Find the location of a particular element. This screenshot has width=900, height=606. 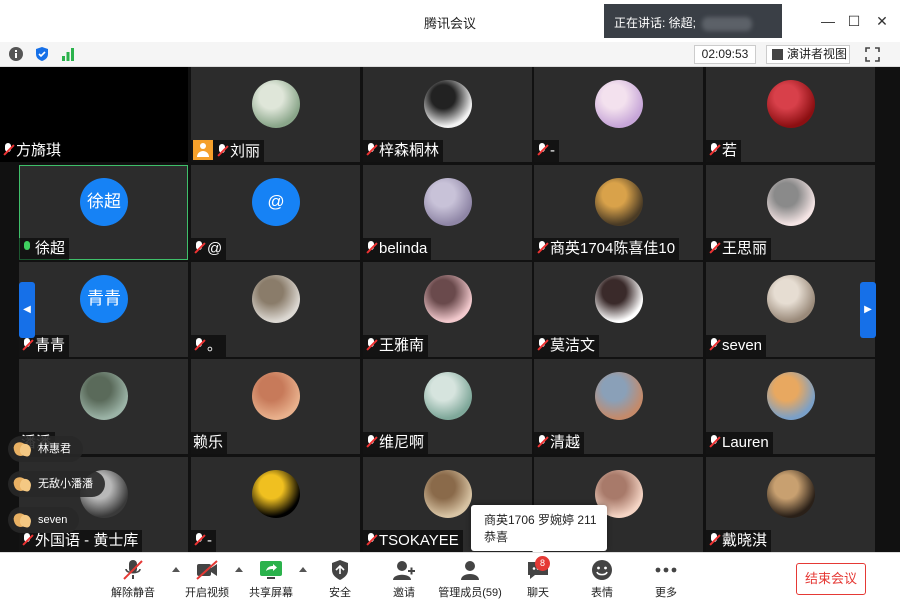

reaction-bubble: 无敌小潘潘 is located at coordinates (56, 484).